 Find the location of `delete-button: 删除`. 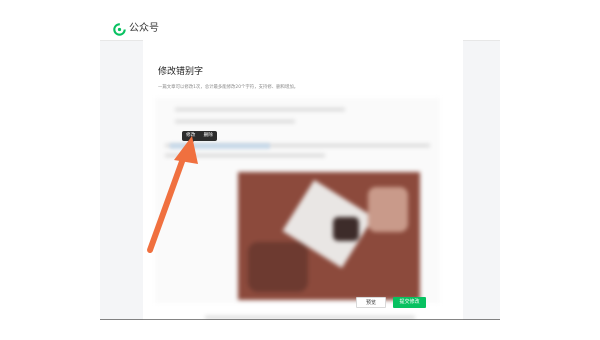

delete-button: 删除 is located at coordinates (208, 136).